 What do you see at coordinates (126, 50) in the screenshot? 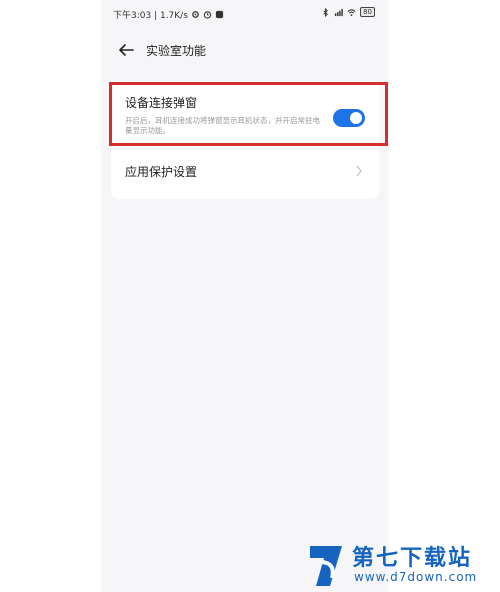
I see `back-arrow-icon` at bounding box center [126, 50].